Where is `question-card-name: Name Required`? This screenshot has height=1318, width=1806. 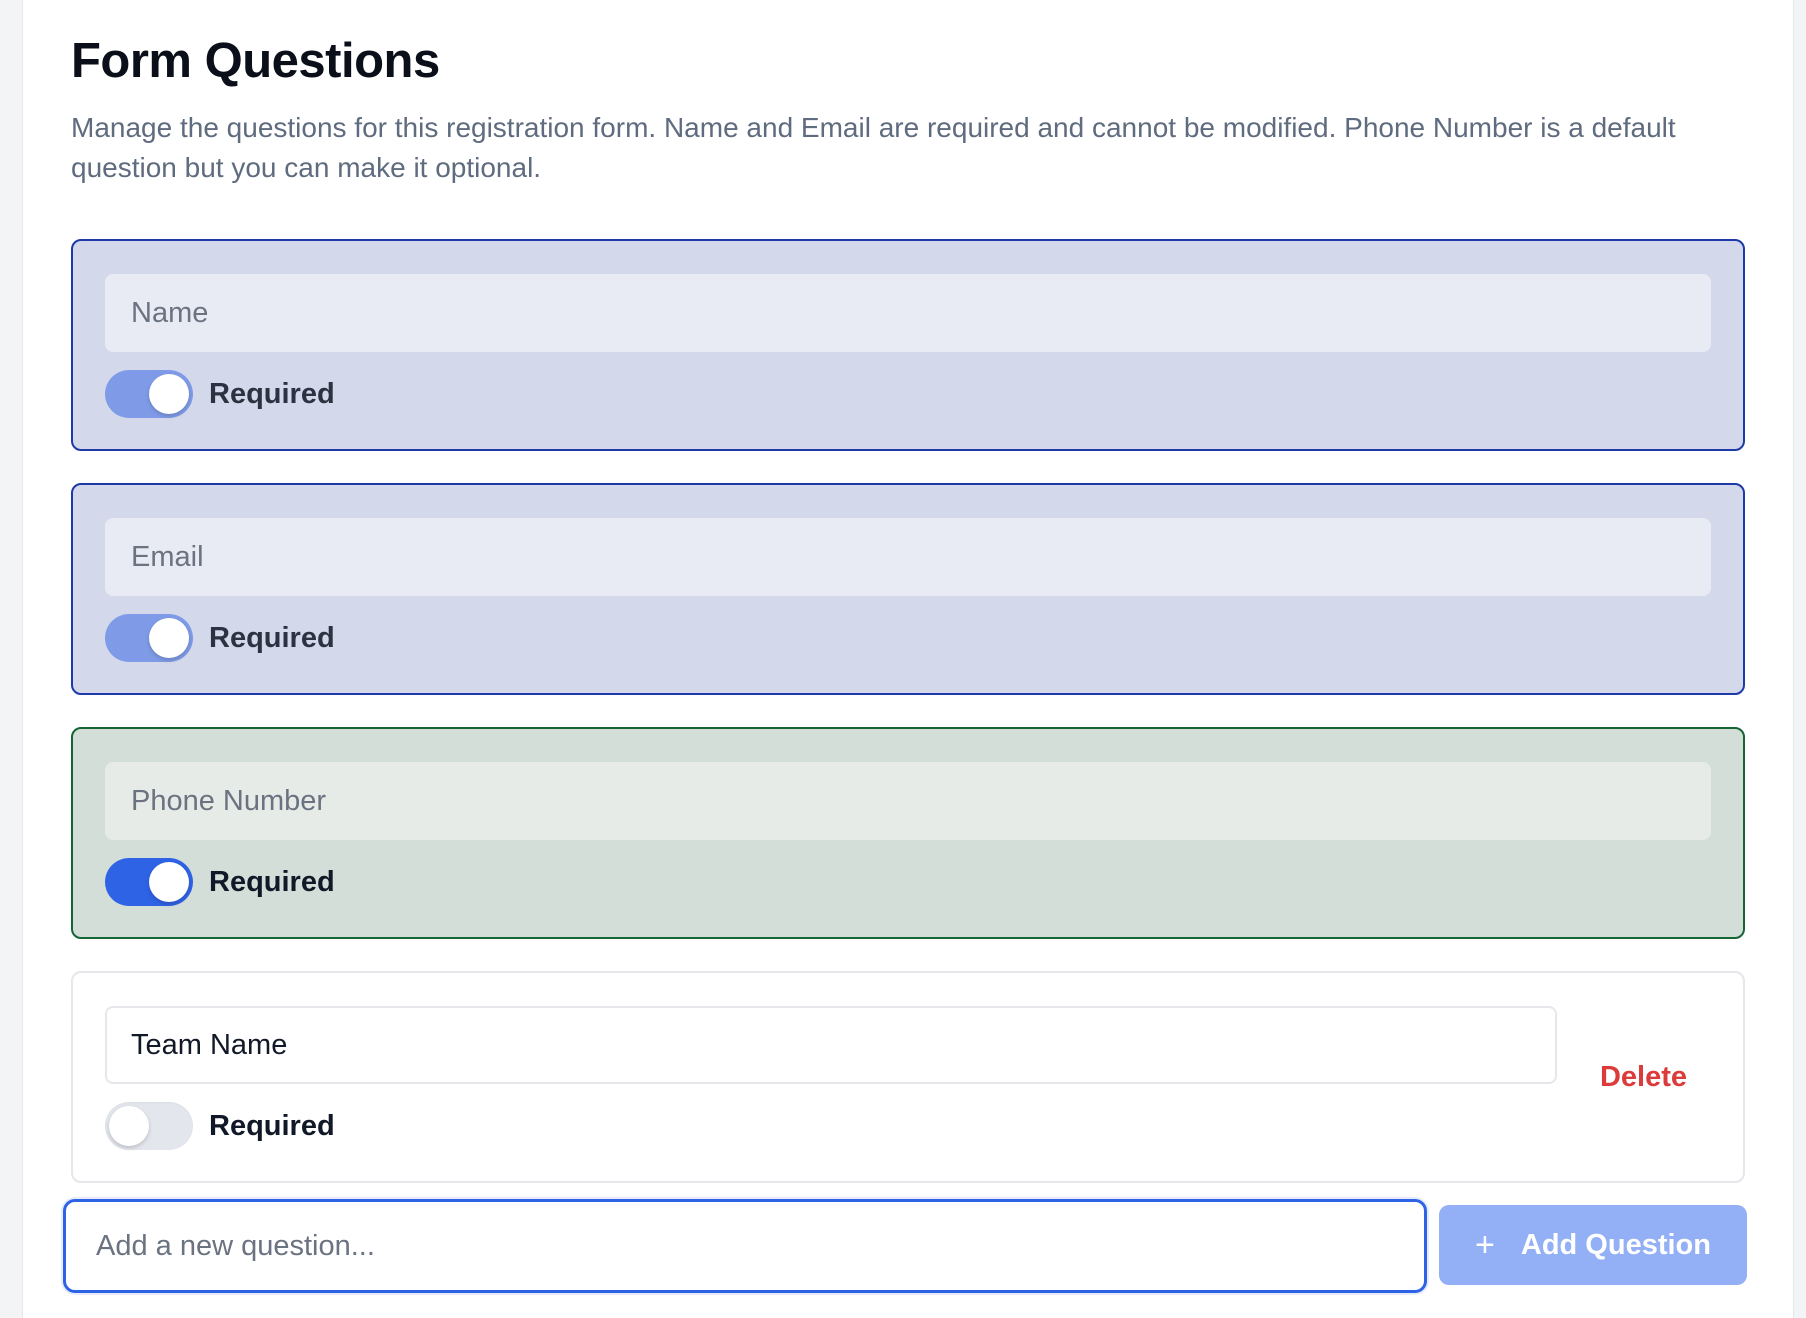 question-card-name: Name Required is located at coordinates (908, 345).